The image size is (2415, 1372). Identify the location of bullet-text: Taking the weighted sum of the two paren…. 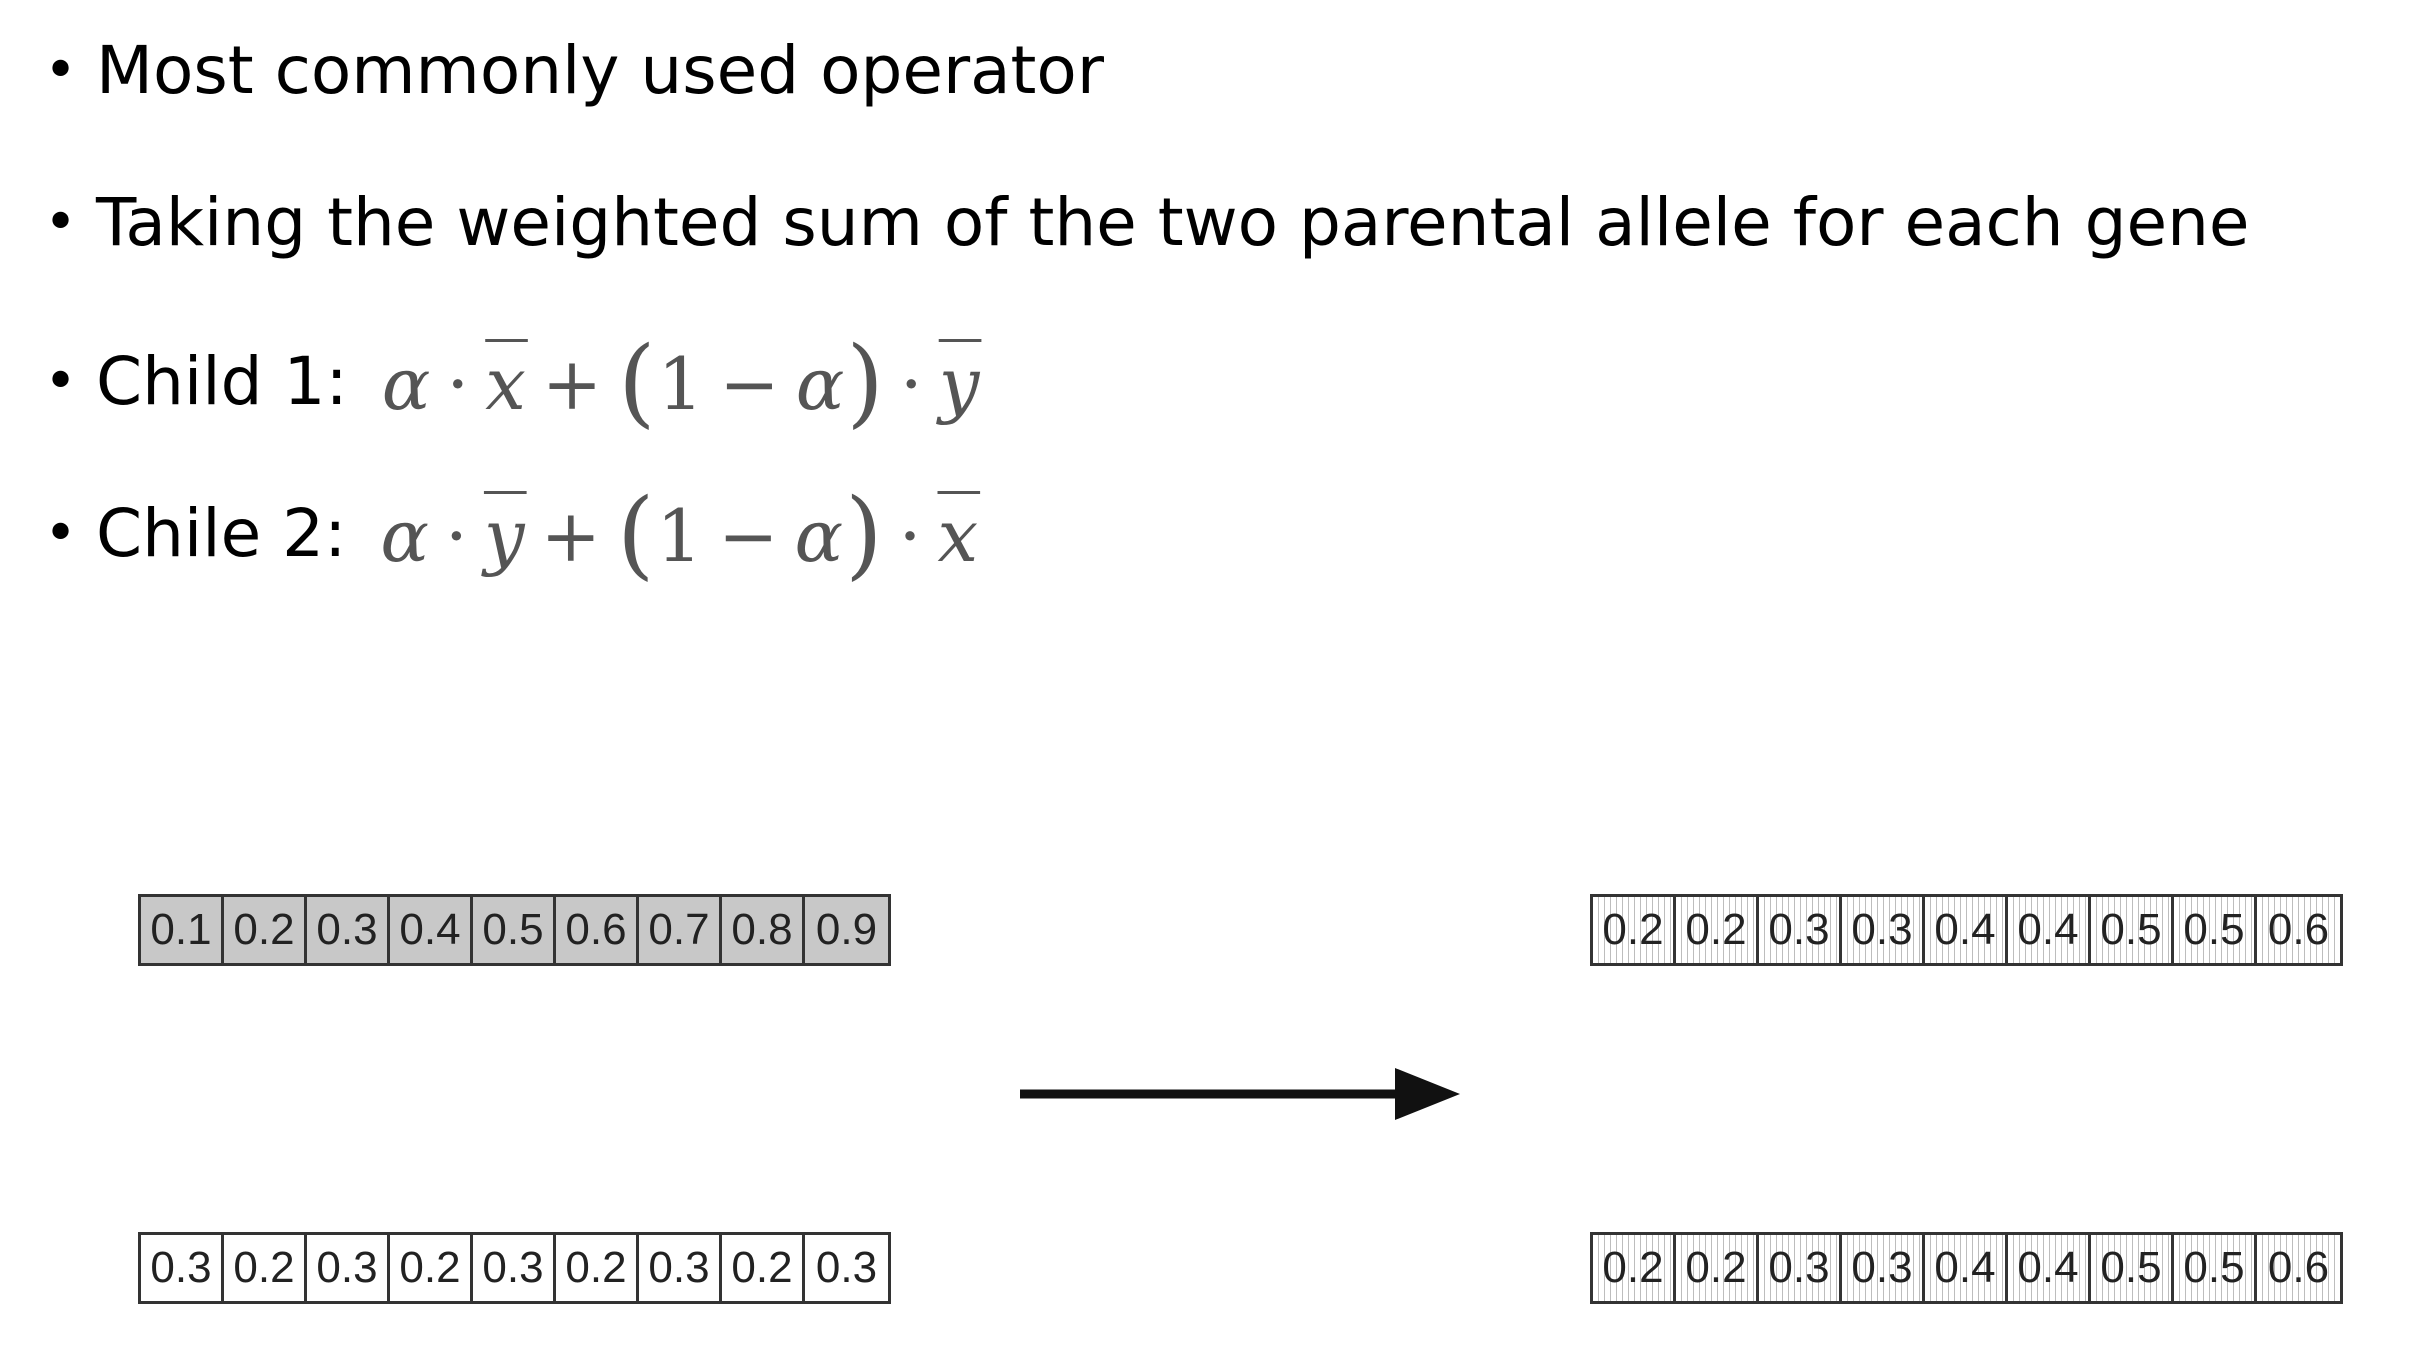
(1173, 222).